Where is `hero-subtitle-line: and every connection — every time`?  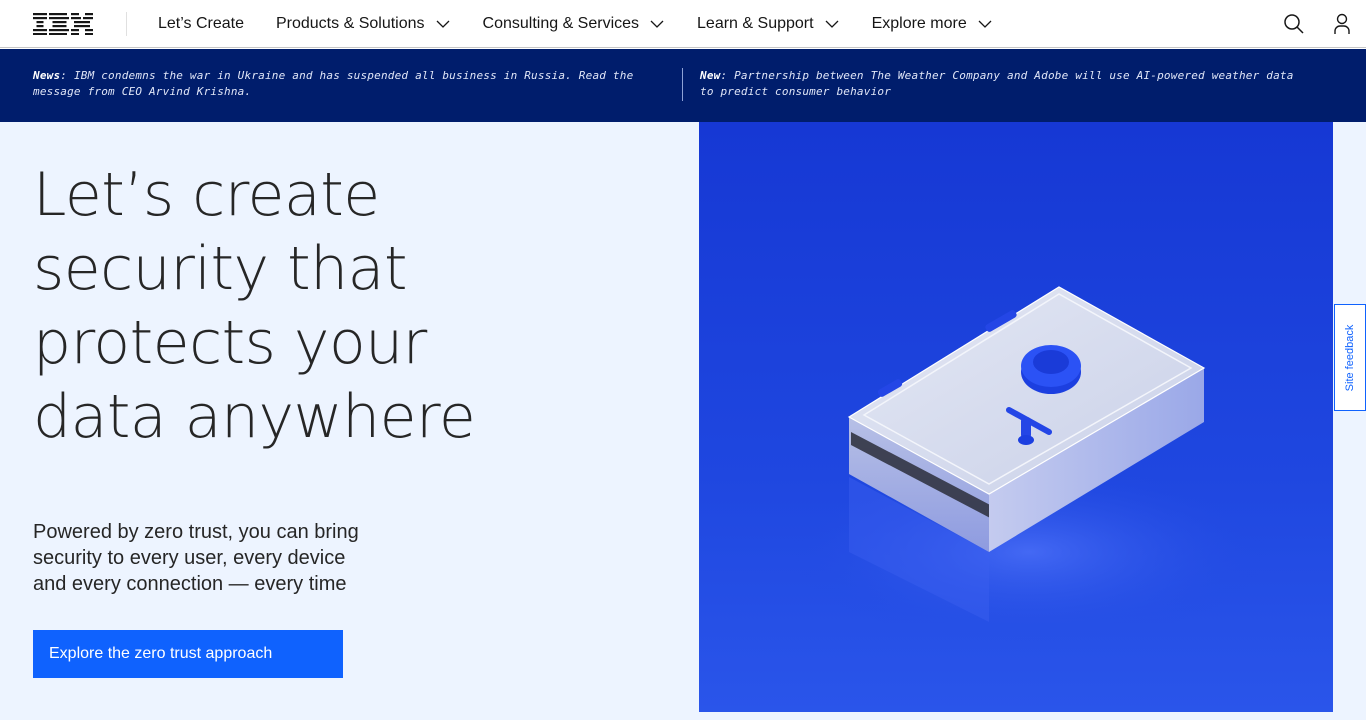 hero-subtitle-line: and every connection — every time is located at coordinates (190, 584).